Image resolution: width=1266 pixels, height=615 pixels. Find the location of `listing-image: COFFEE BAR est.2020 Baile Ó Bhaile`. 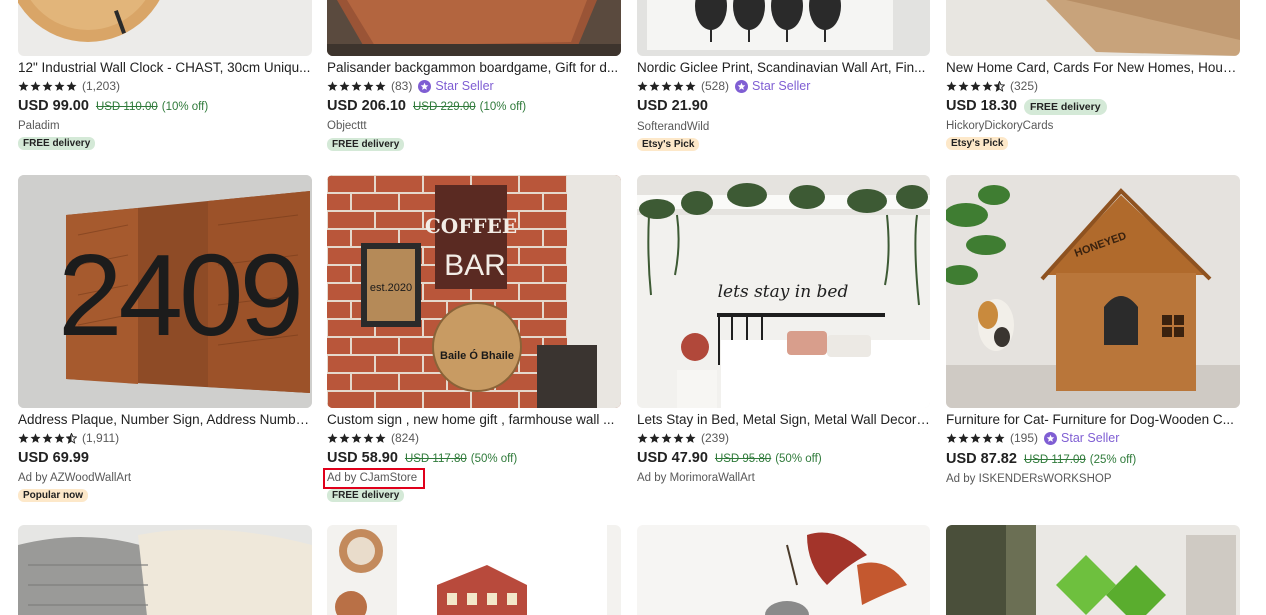

listing-image: COFFEE BAR est.2020 Baile Ó Bhaile is located at coordinates (474, 291).